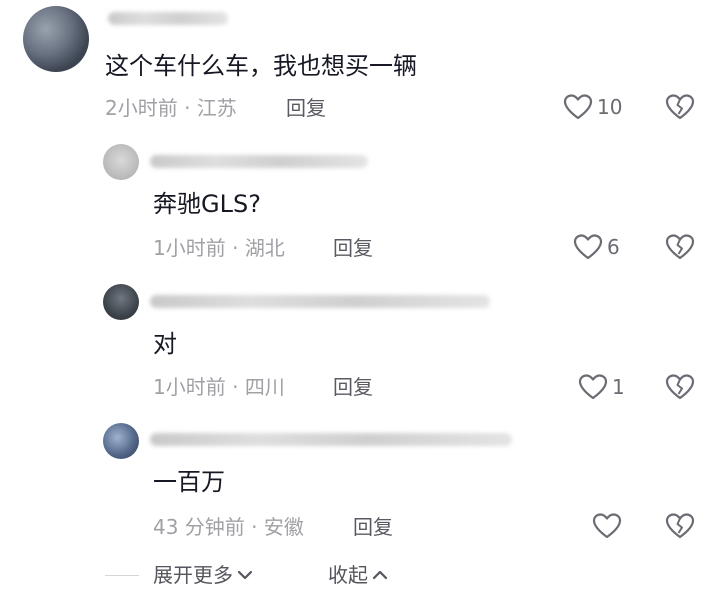  What do you see at coordinates (348, 575) in the screenshot?
I see `collapse-label: 收起` at bounding box center [348, 575].